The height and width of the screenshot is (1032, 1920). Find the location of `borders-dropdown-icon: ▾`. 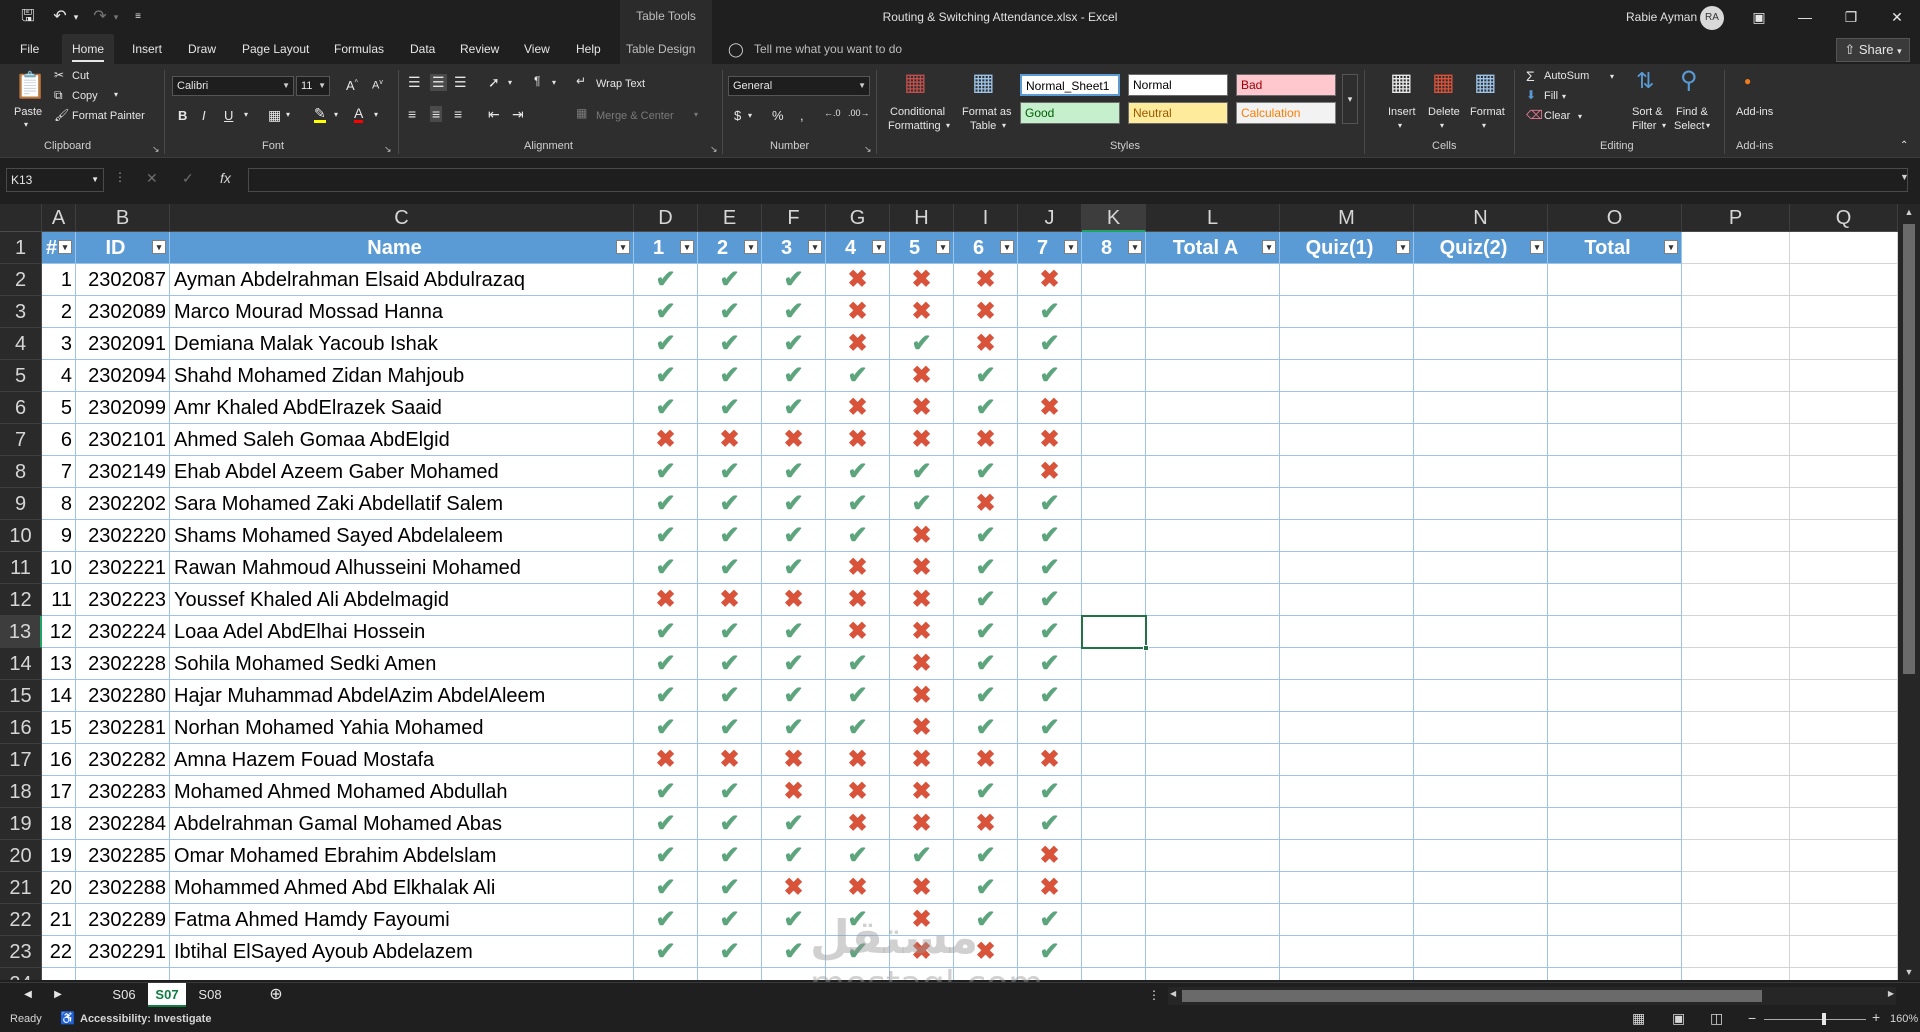

borders-dropdown-icon: ▾ is located at coordinates (288, 114).